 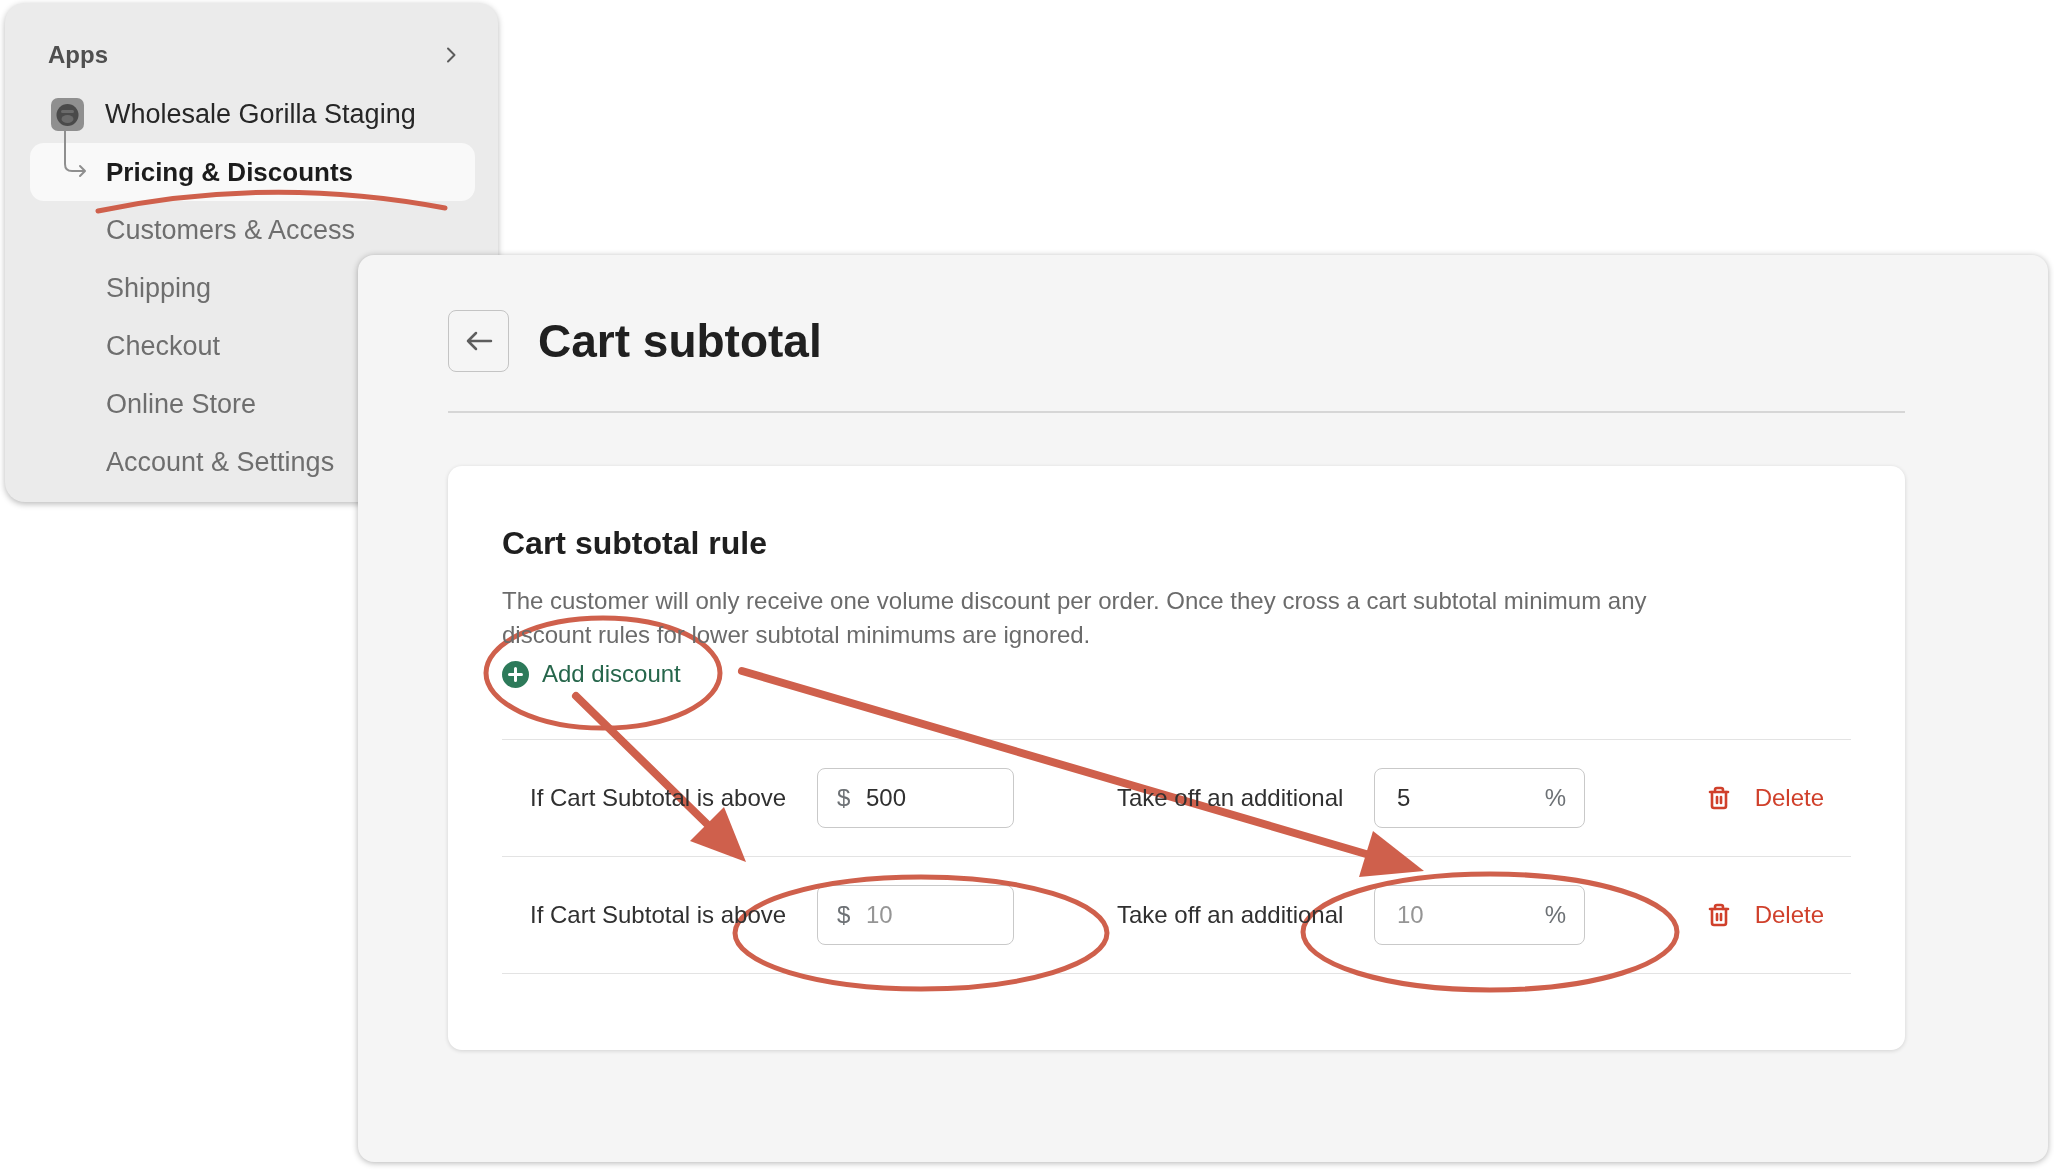 I want to click on nav-item: Online Store, so click(x=145, y=404).